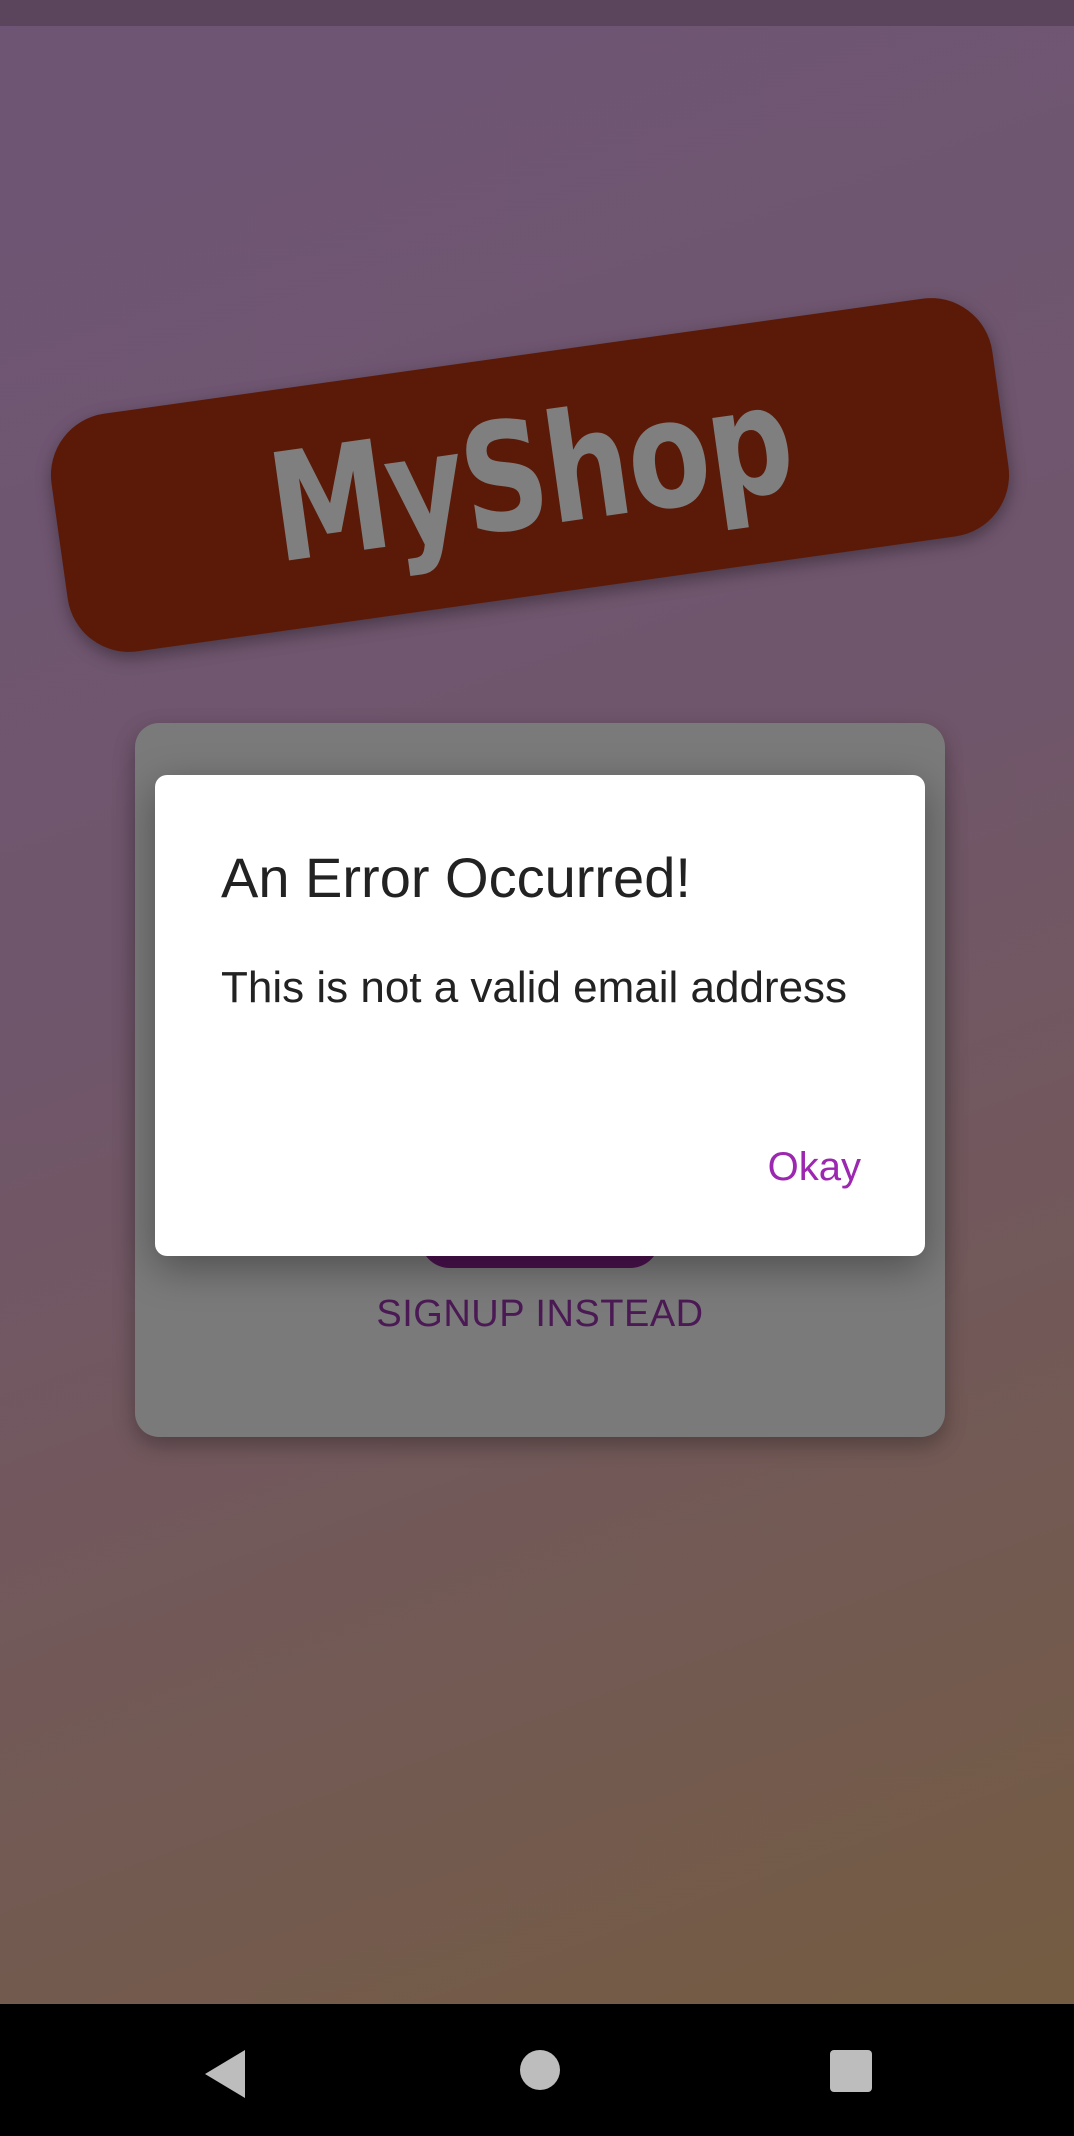 The height and width of the screenshot is (2136, 1074). I want to click on home-icon, so click(540, 2070).